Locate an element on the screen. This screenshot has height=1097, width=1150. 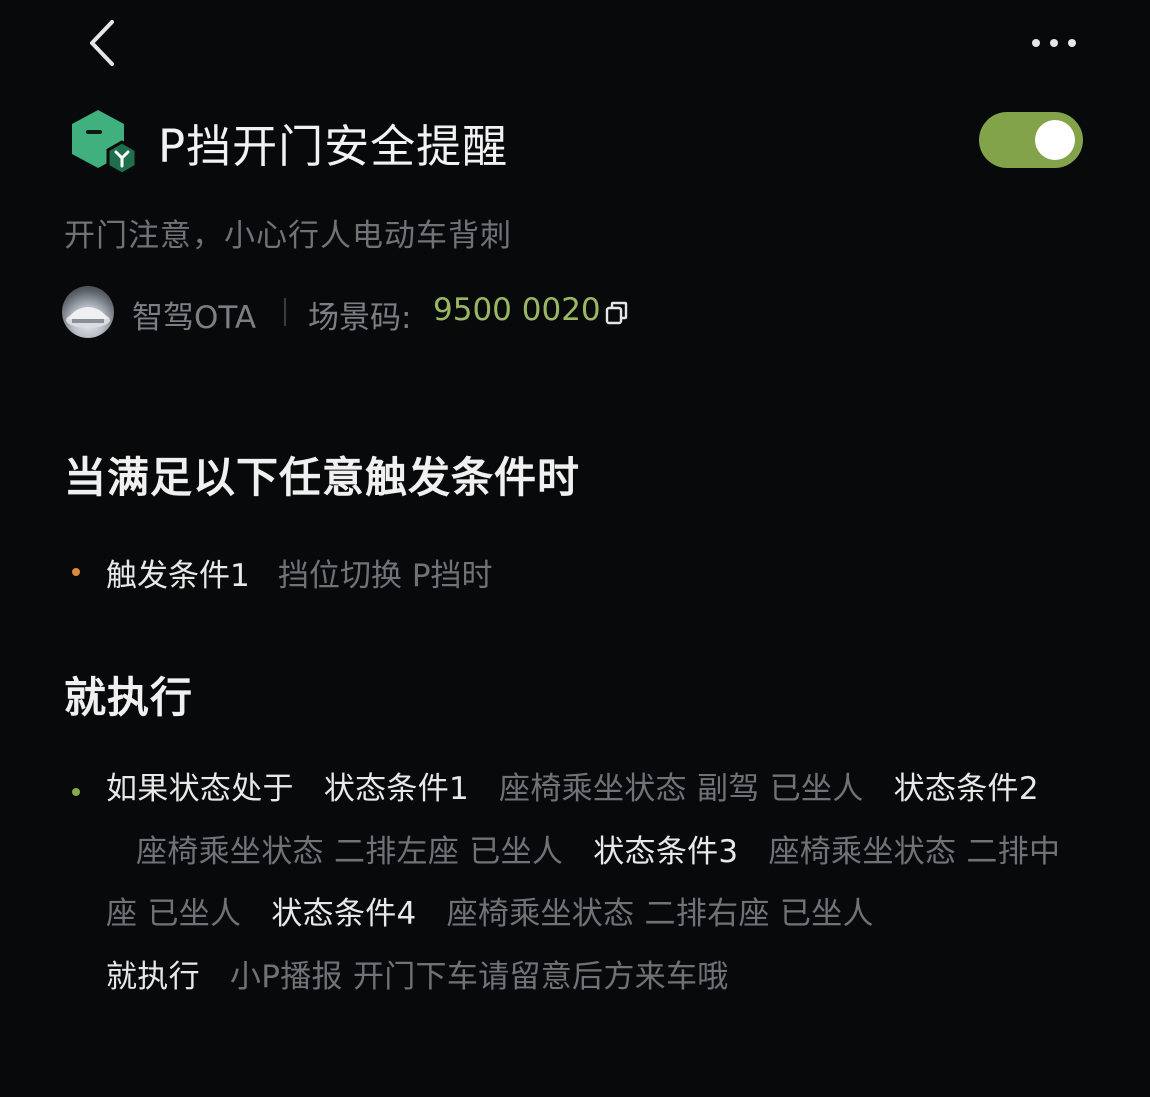
scene-subtitle: 开门注意，小心行人电动车背刺 is located at coordinates (288, 236).